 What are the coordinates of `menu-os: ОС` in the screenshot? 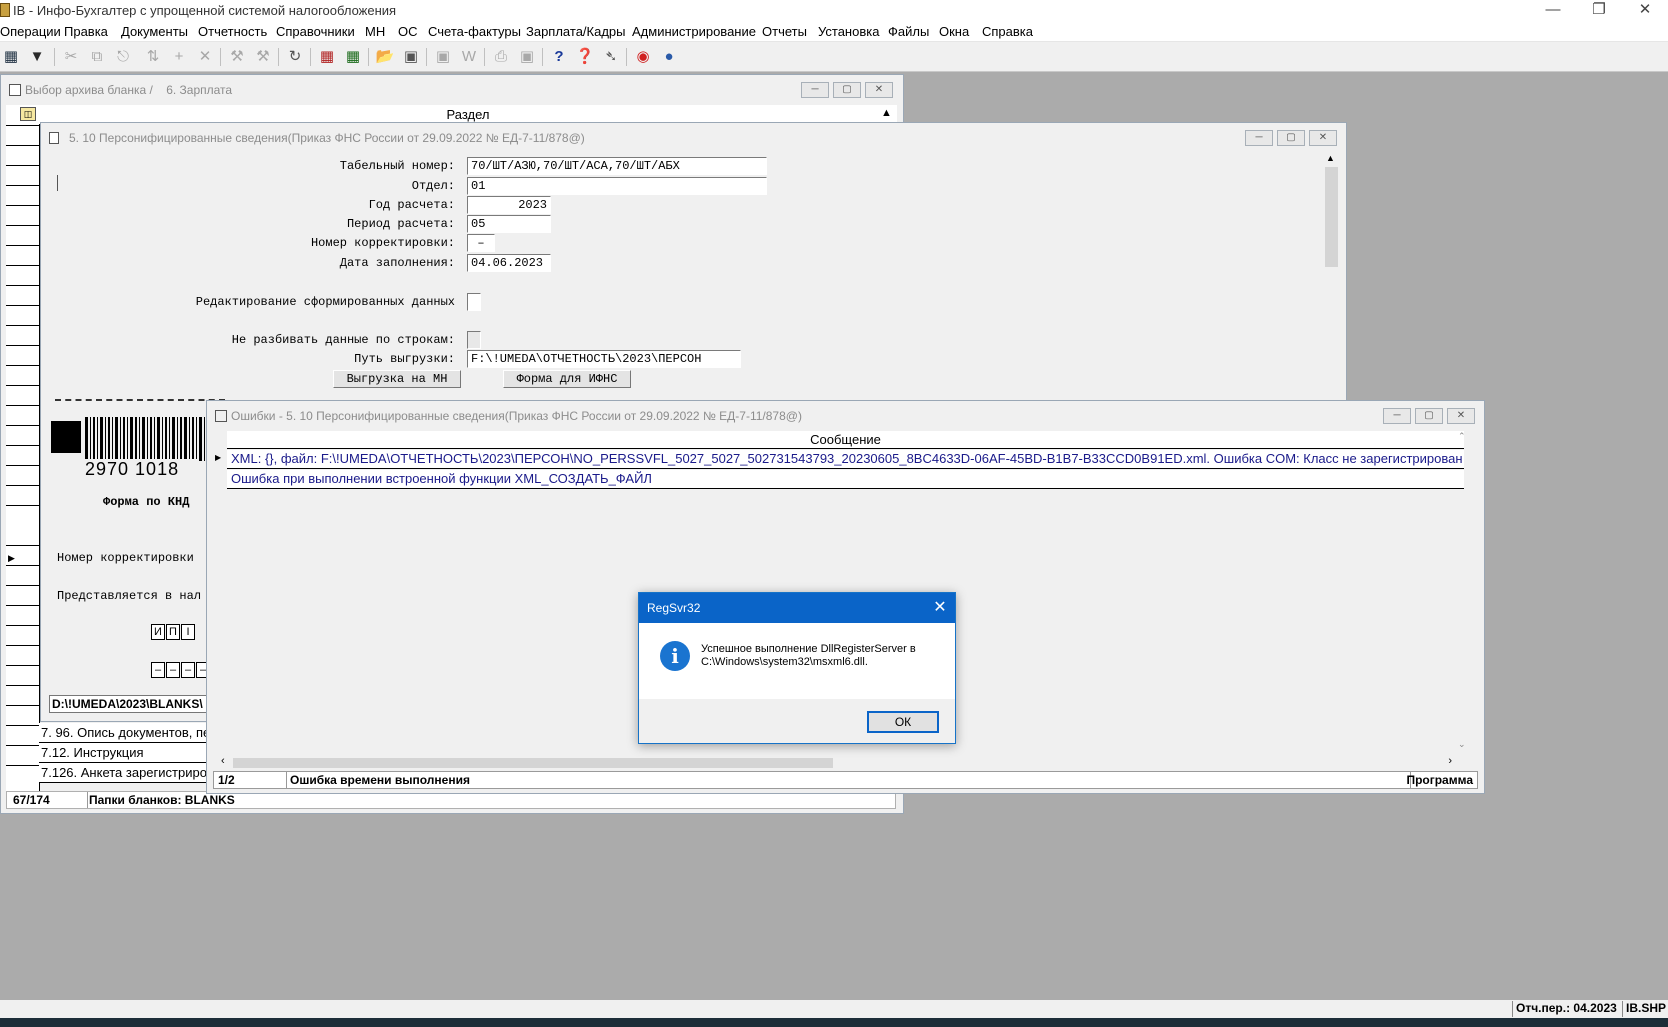 It's located at (408, 31).